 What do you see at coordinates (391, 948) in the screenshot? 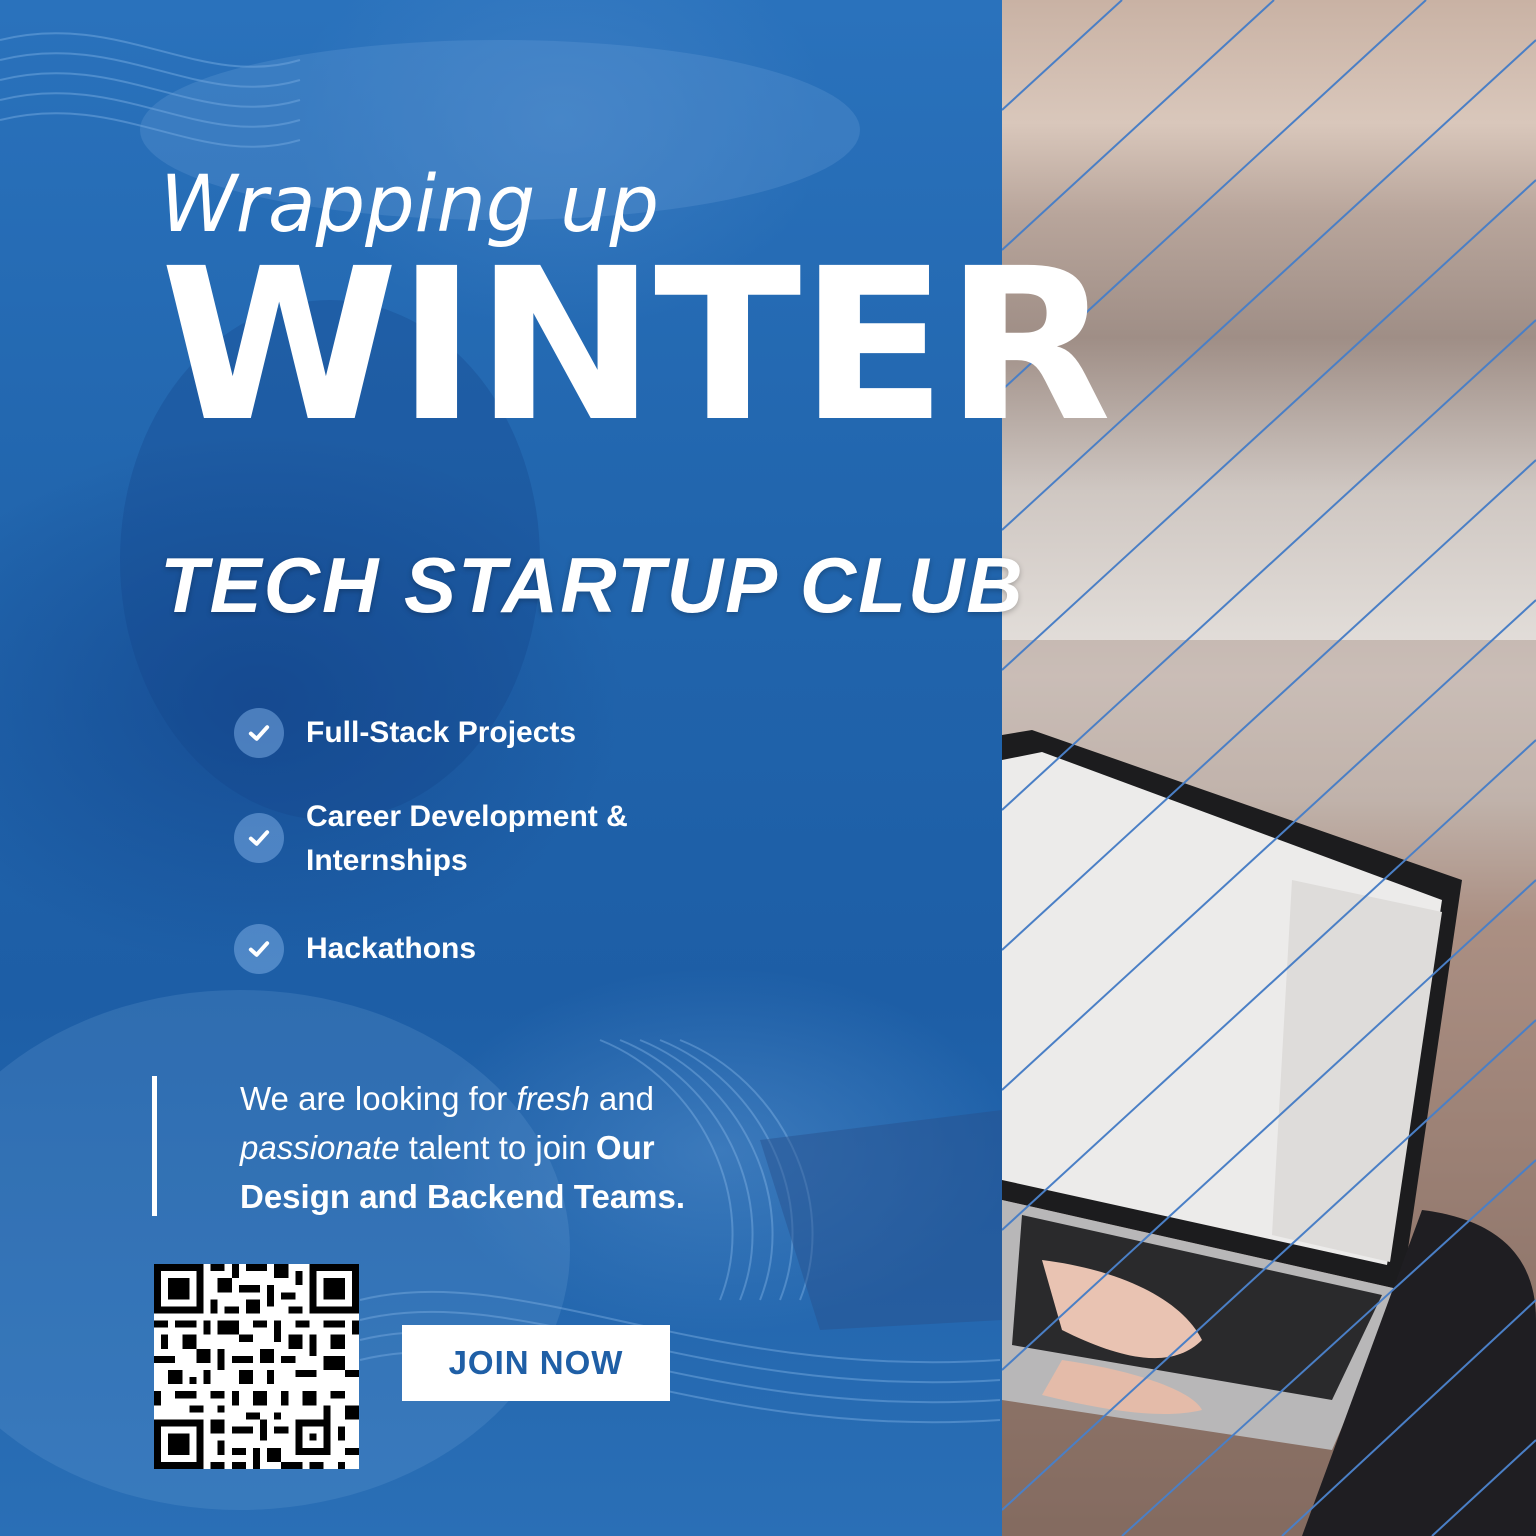
I see `feature-label: Hackathons` at bounding box center [391, 948].